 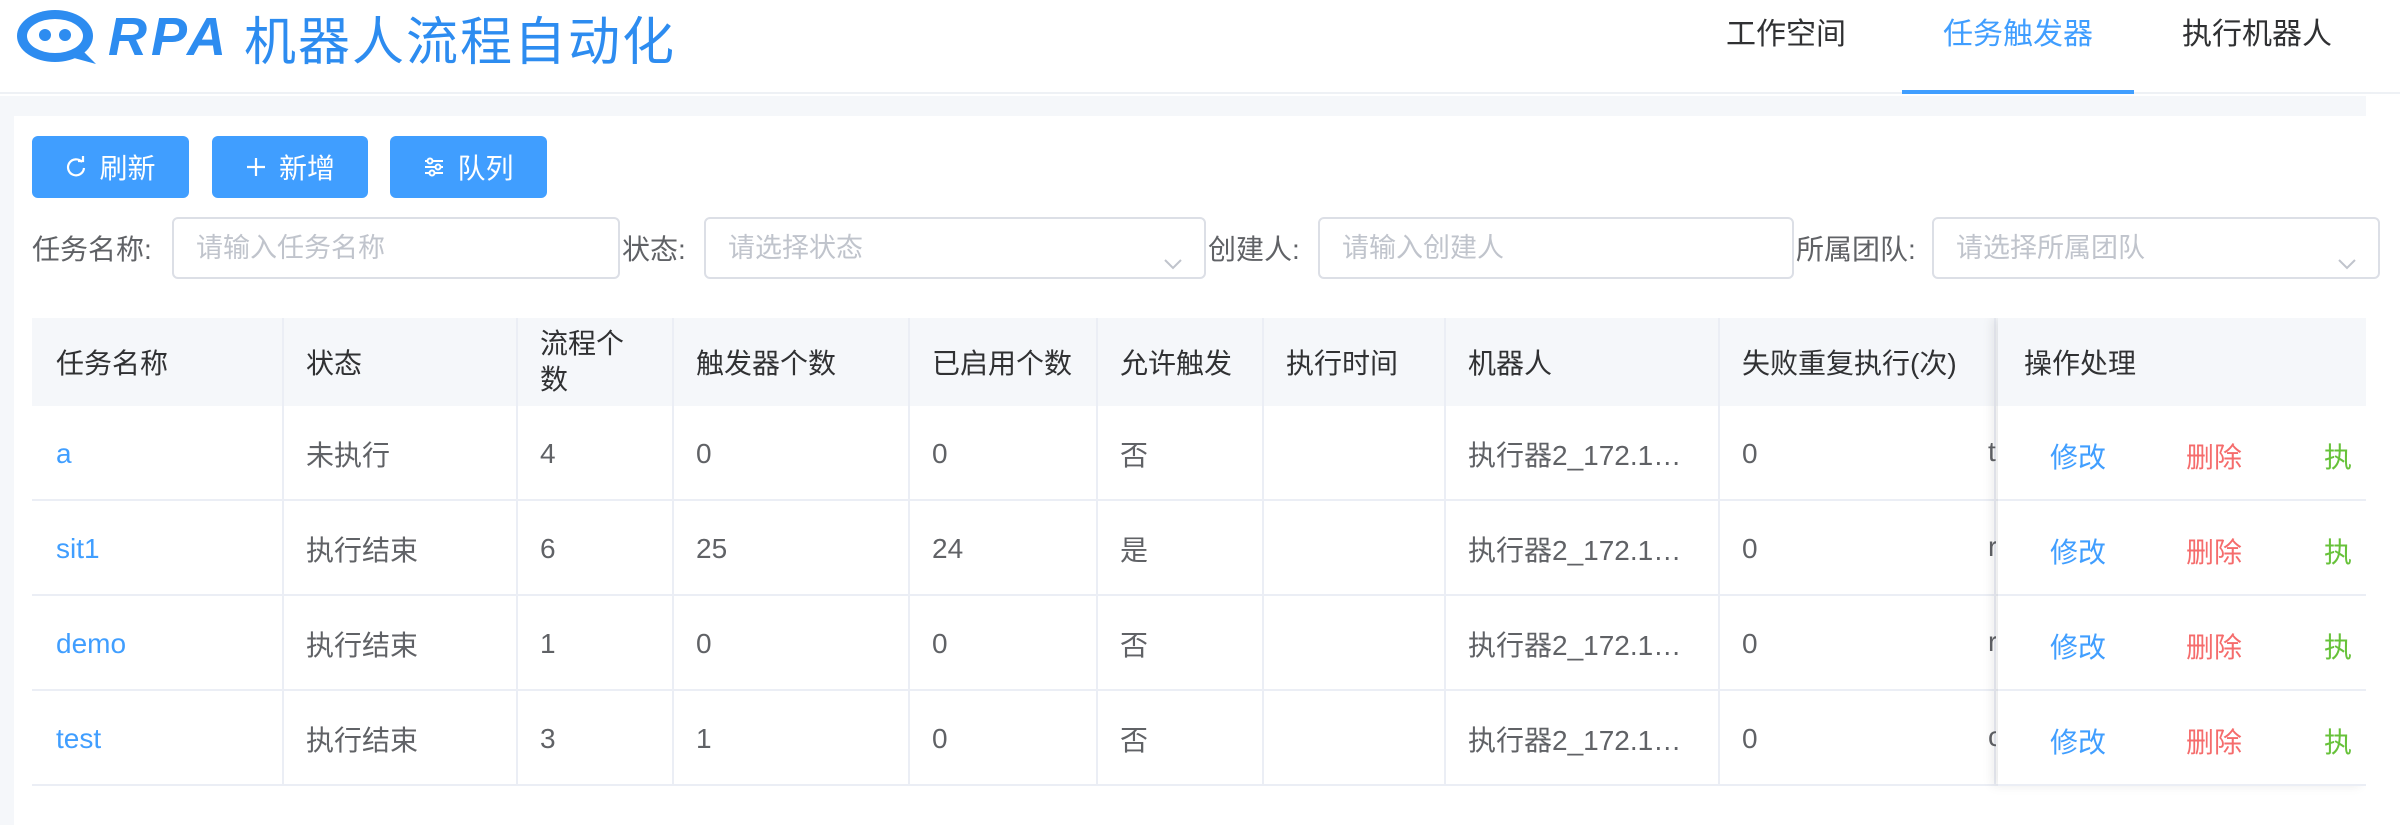 I want to click on col-status: 状态, so click(x=399, y=362).